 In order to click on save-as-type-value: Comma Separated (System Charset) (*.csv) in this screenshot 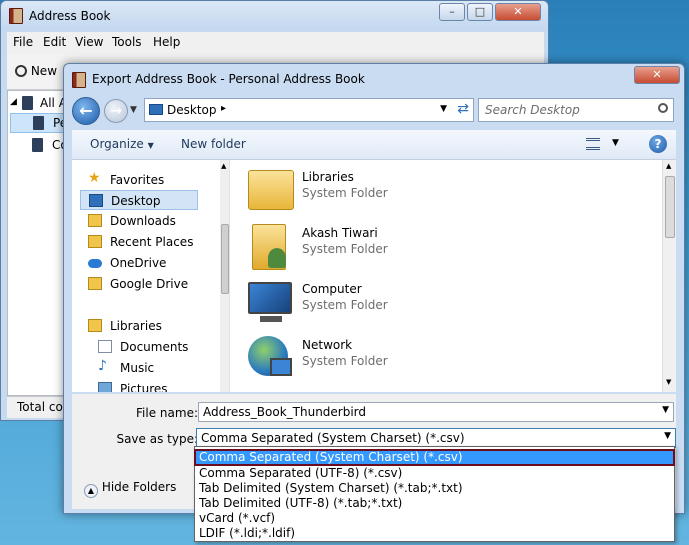, I will do `click(333, 438)`.